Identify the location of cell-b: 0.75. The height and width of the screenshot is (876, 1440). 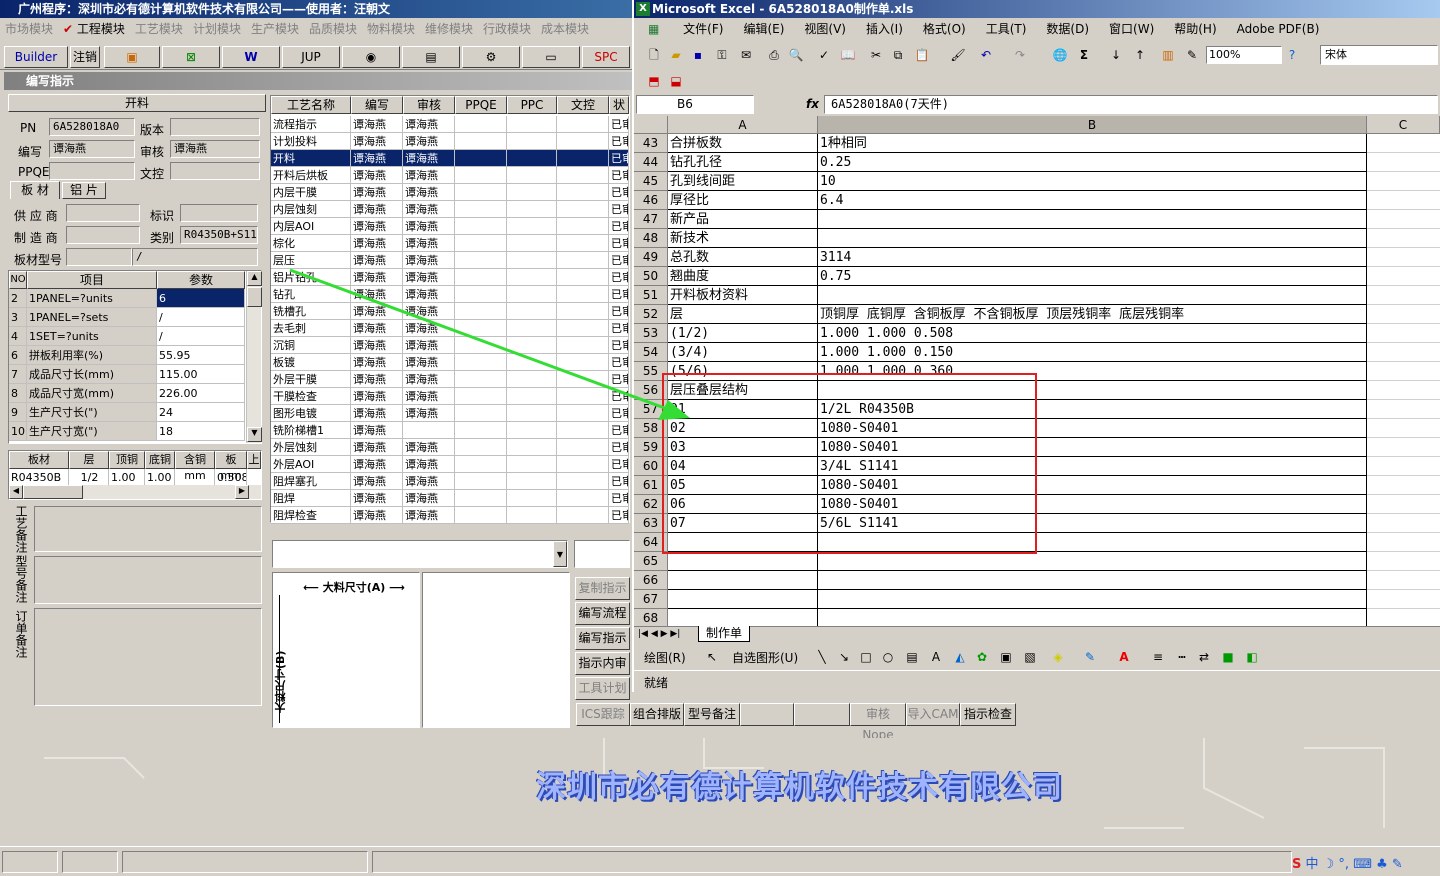
(1092, 276).